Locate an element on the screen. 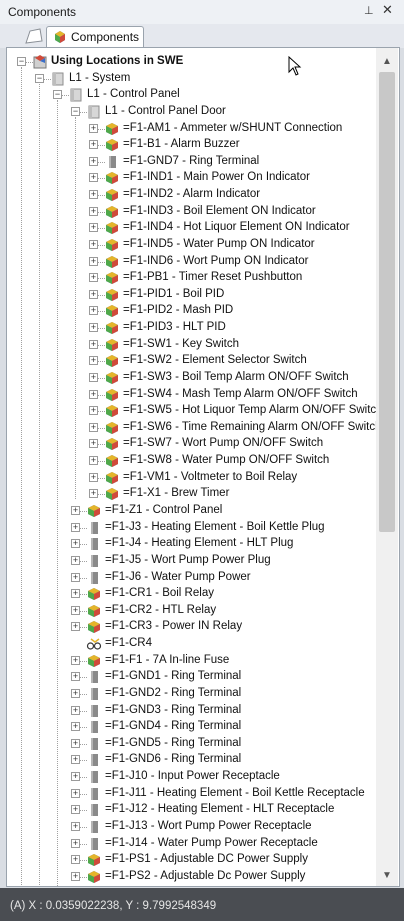 The width and height of the screenshot is (404, 921). tree-node-label: =F1-PS2 - Adjustable Dc Power Supply is located at coordinates (205, 876).